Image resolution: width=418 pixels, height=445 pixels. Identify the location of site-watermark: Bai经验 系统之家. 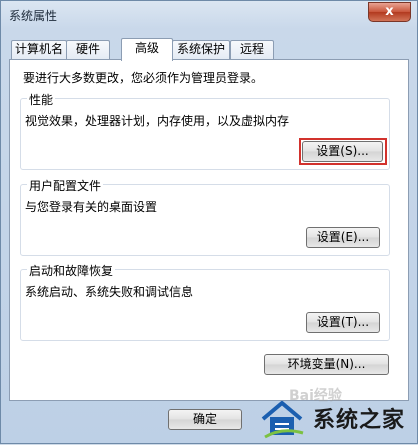
(335, 416).